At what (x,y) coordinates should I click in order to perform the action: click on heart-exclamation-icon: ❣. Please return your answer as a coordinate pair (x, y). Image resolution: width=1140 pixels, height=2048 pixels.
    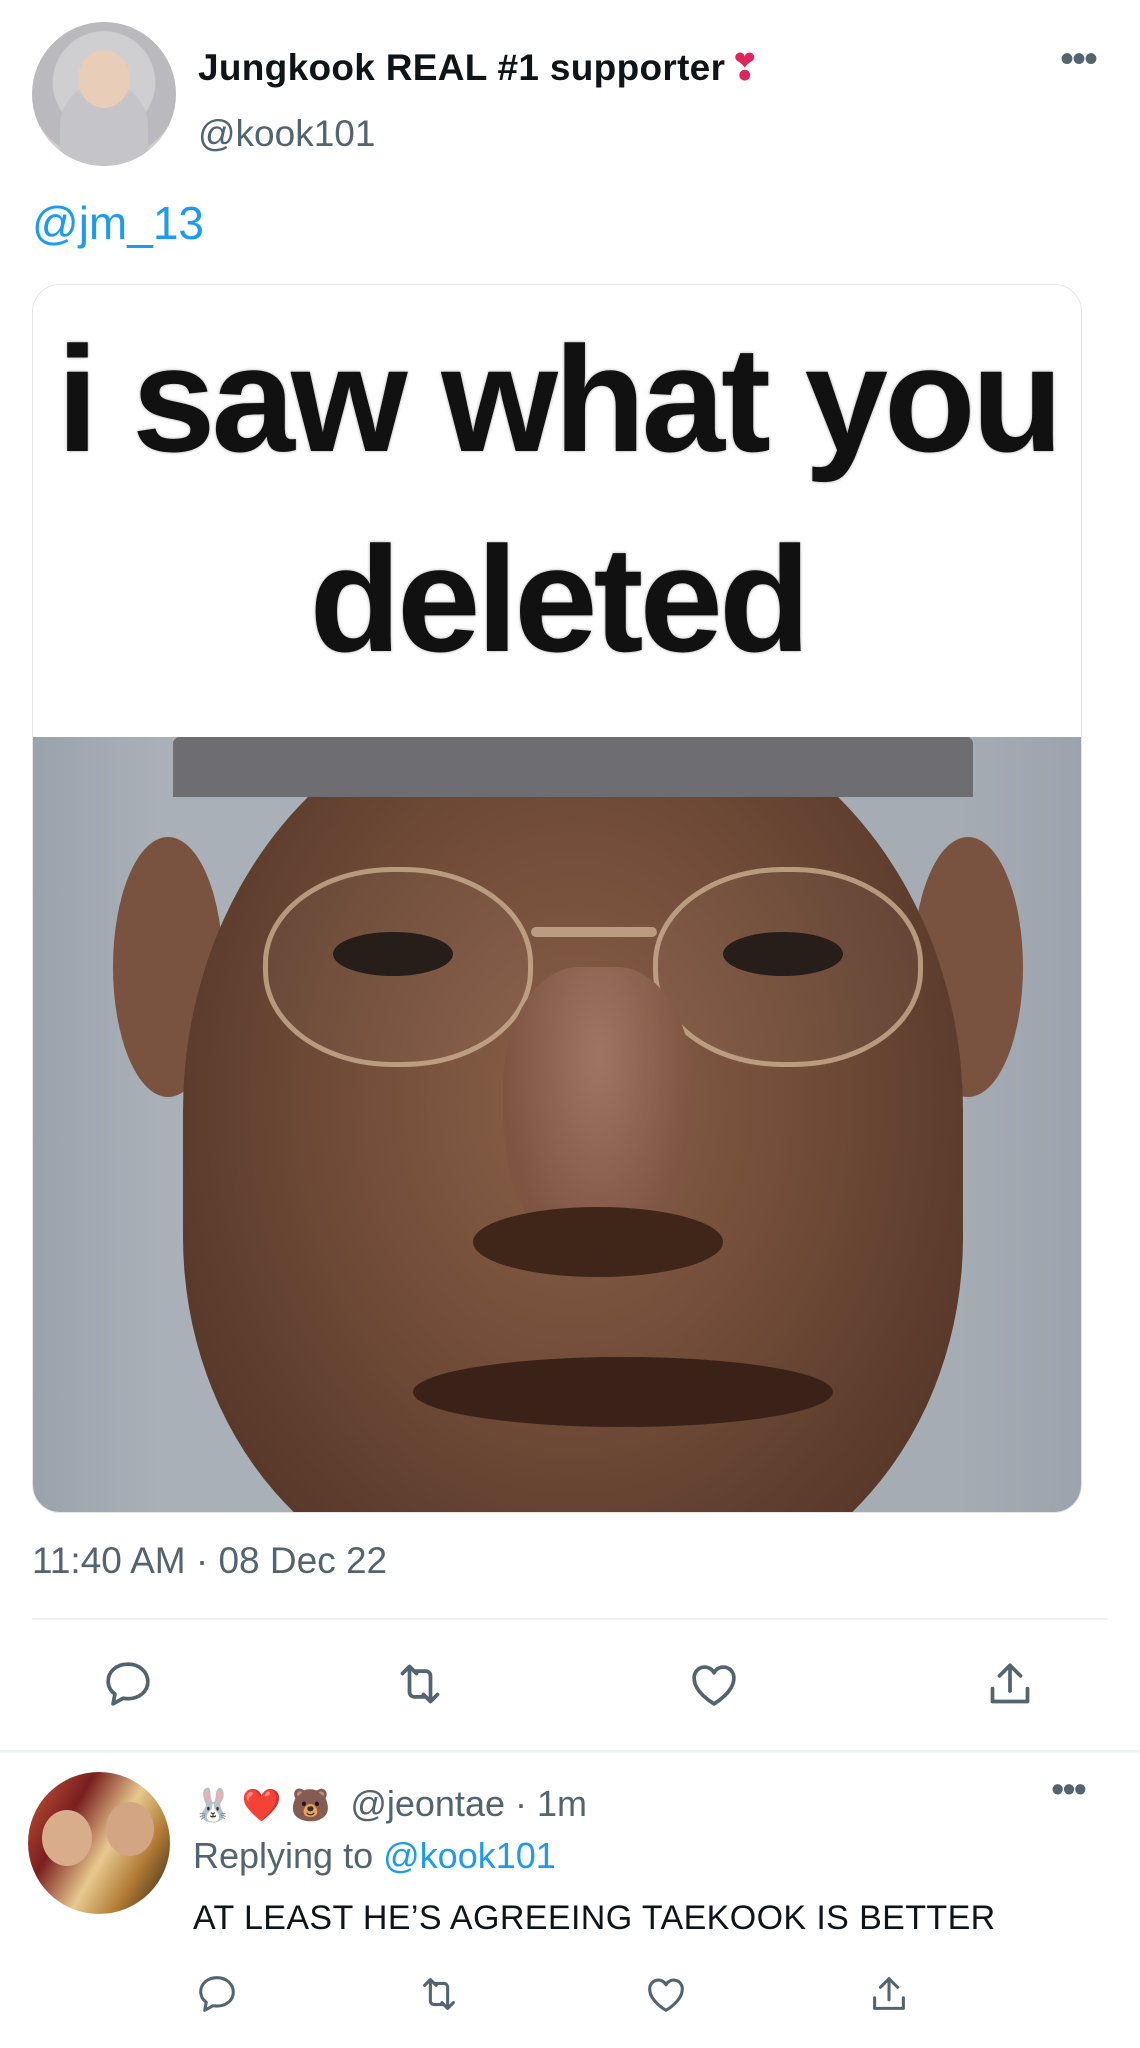
    Looking at the image, I should click on (745, 67).